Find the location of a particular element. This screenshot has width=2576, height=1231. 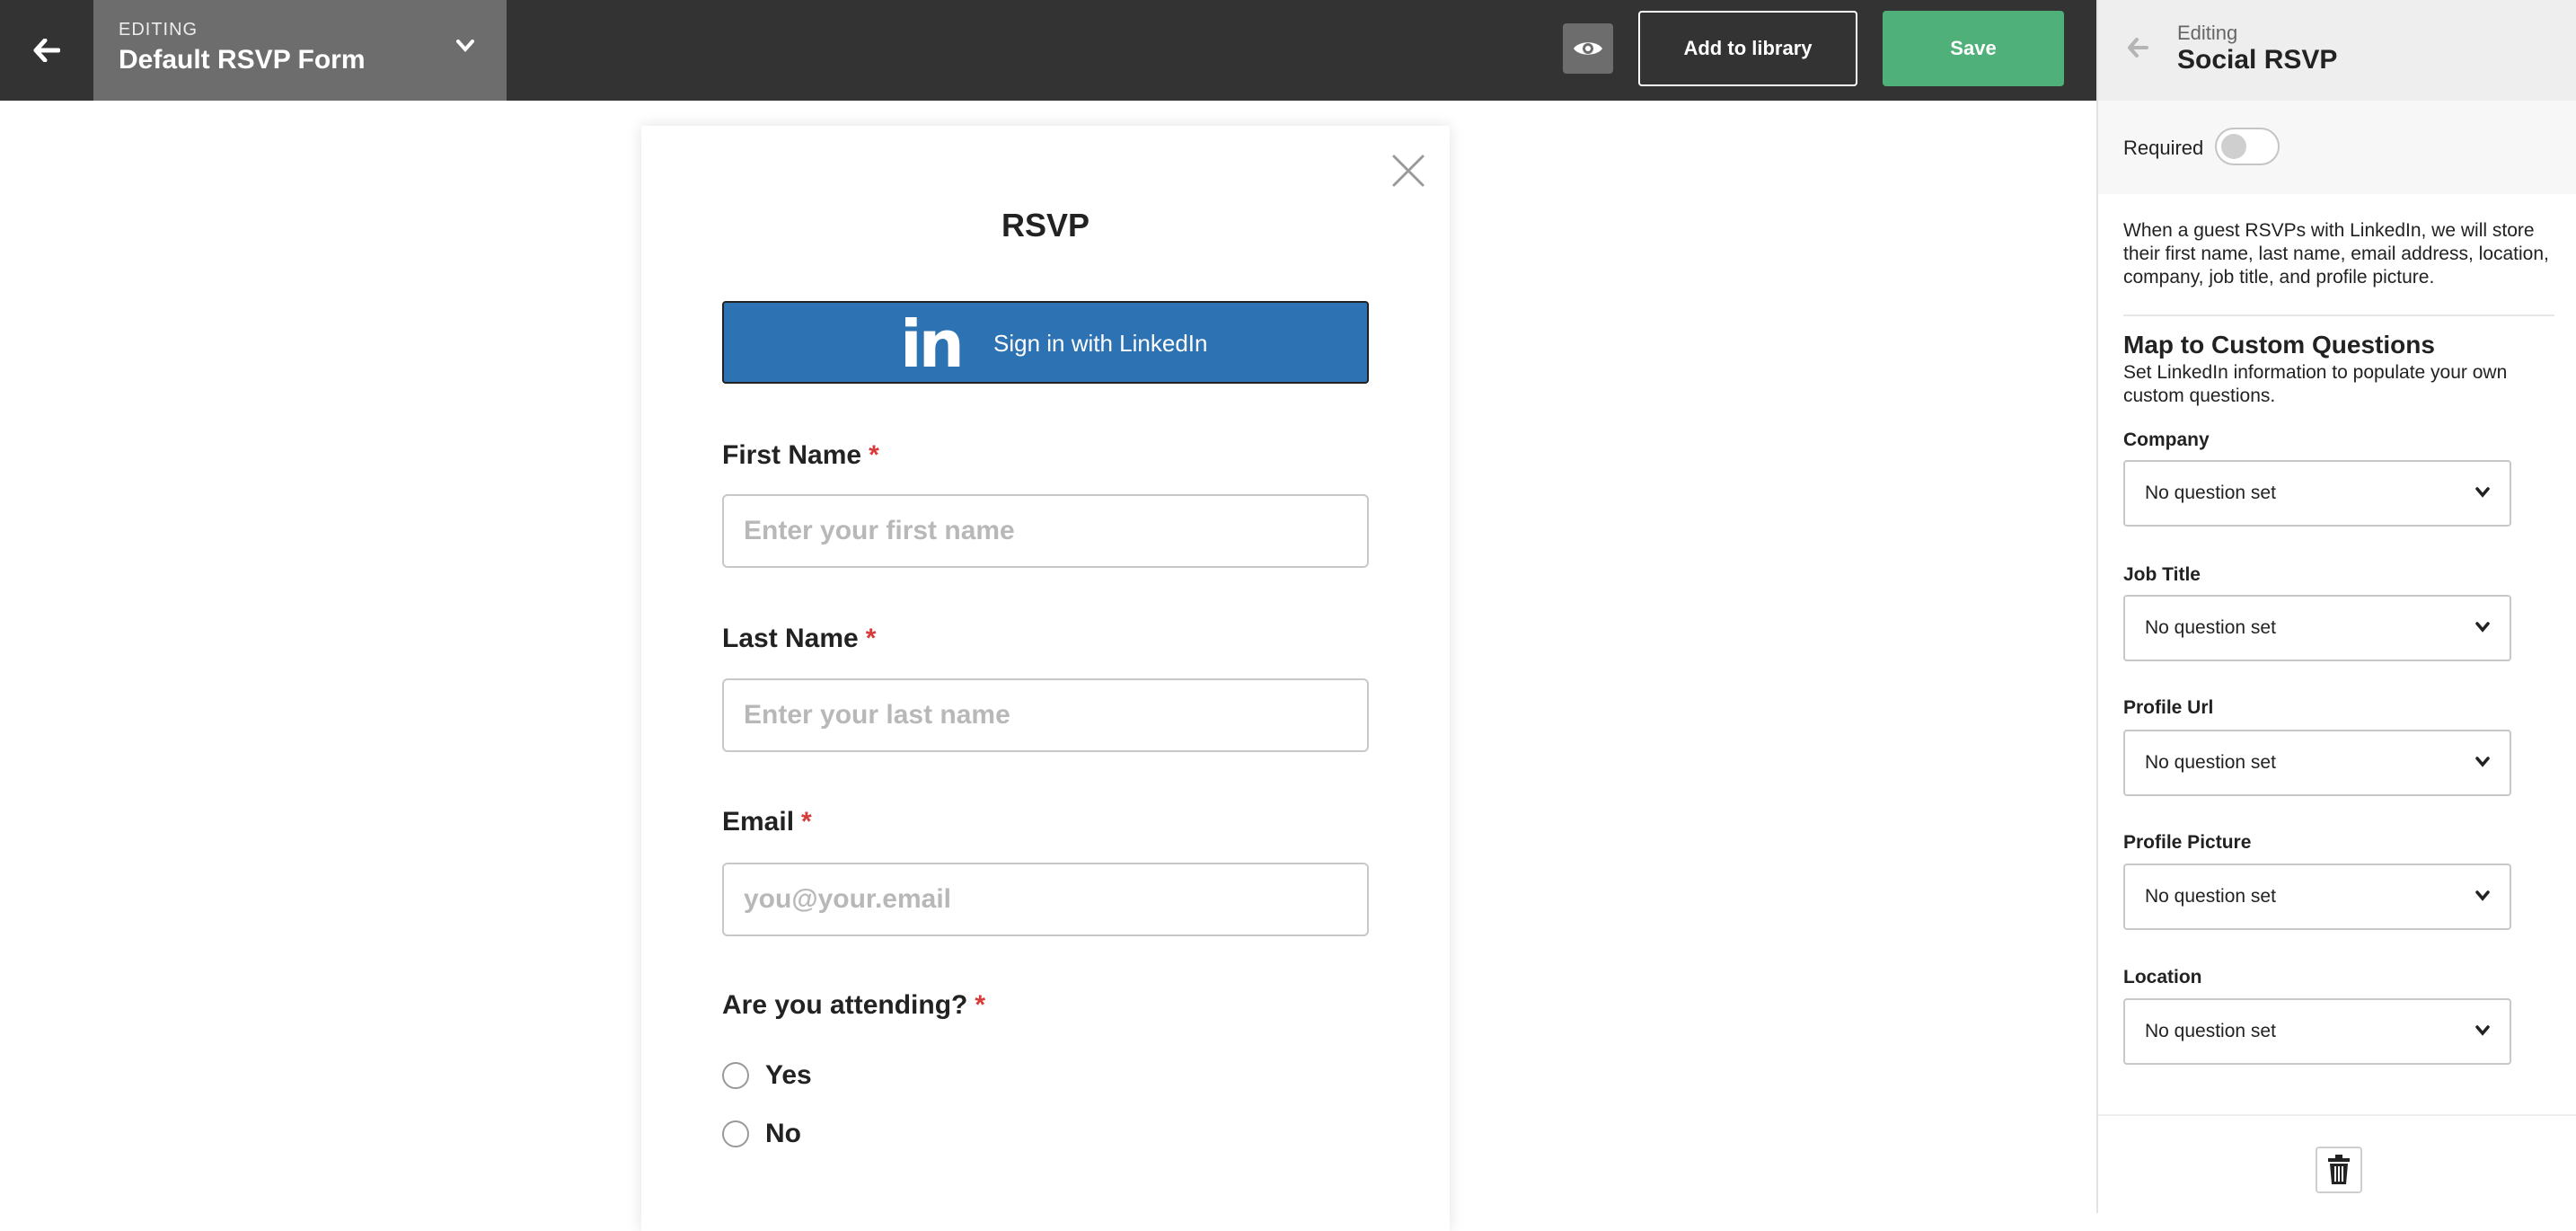

divider is located at coordinates (2338, 315).